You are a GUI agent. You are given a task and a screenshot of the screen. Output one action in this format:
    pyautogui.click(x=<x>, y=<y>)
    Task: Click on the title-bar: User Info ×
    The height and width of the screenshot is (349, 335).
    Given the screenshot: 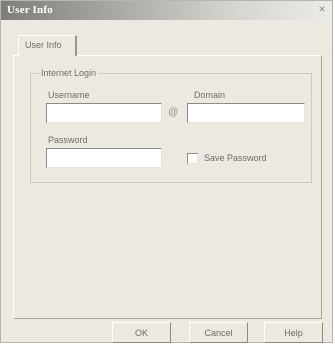 What is the action you would take?
    pyautogui.click(x=166, y=10)
    